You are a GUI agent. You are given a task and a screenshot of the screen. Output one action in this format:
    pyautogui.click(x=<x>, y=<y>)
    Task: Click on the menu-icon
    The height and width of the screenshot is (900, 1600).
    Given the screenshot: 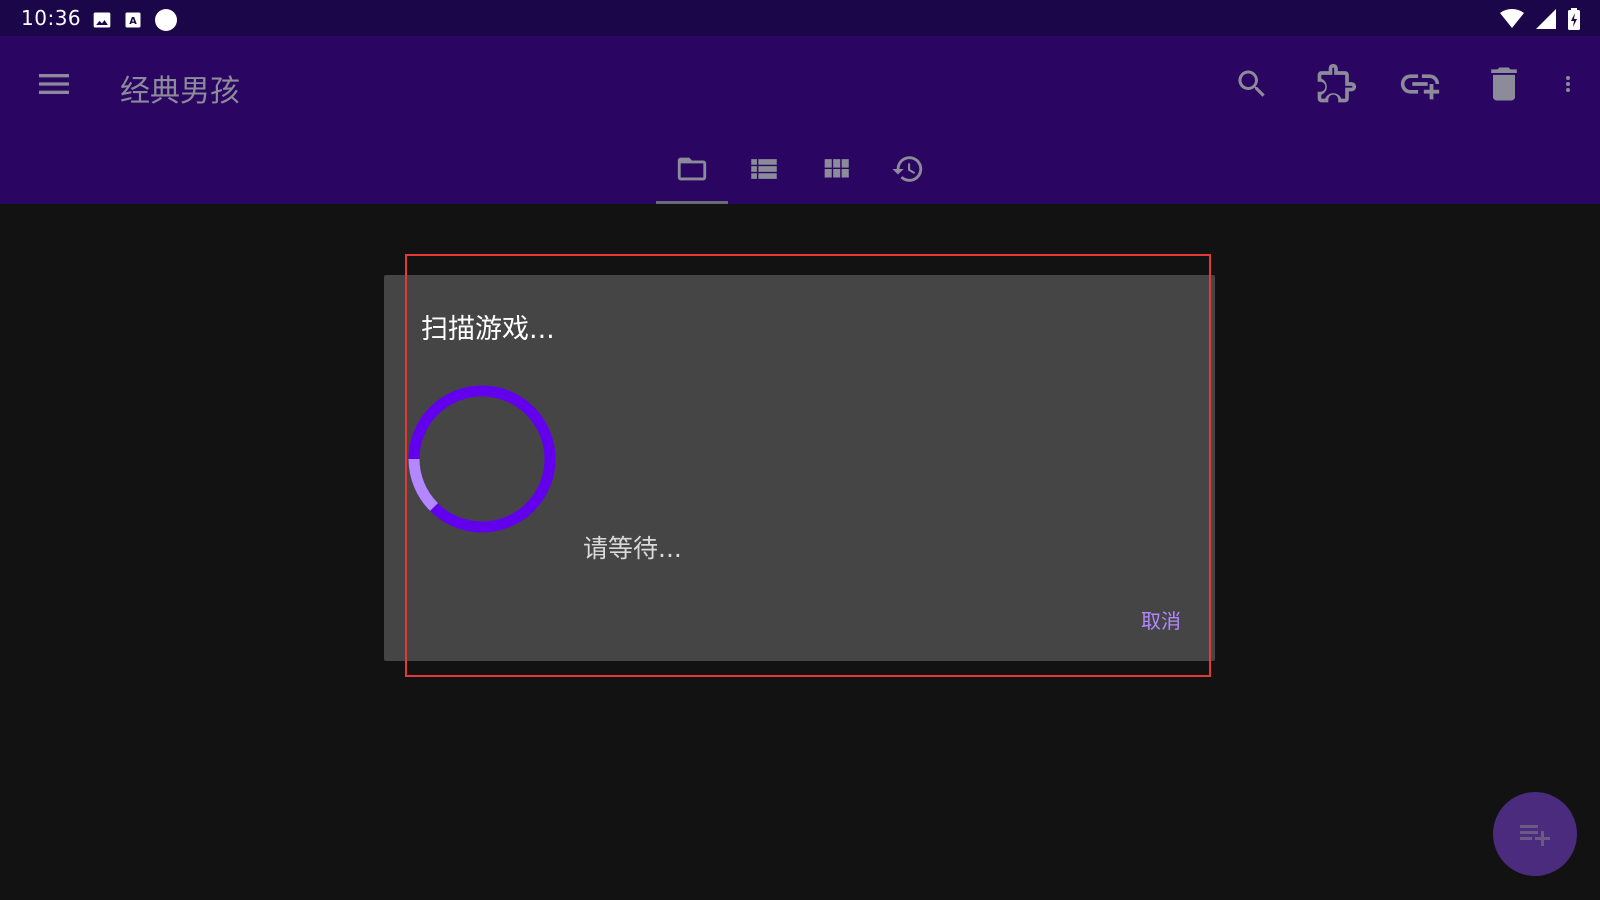 What is the action you would take?
    pyautogui.click(x=54, y=84)
    